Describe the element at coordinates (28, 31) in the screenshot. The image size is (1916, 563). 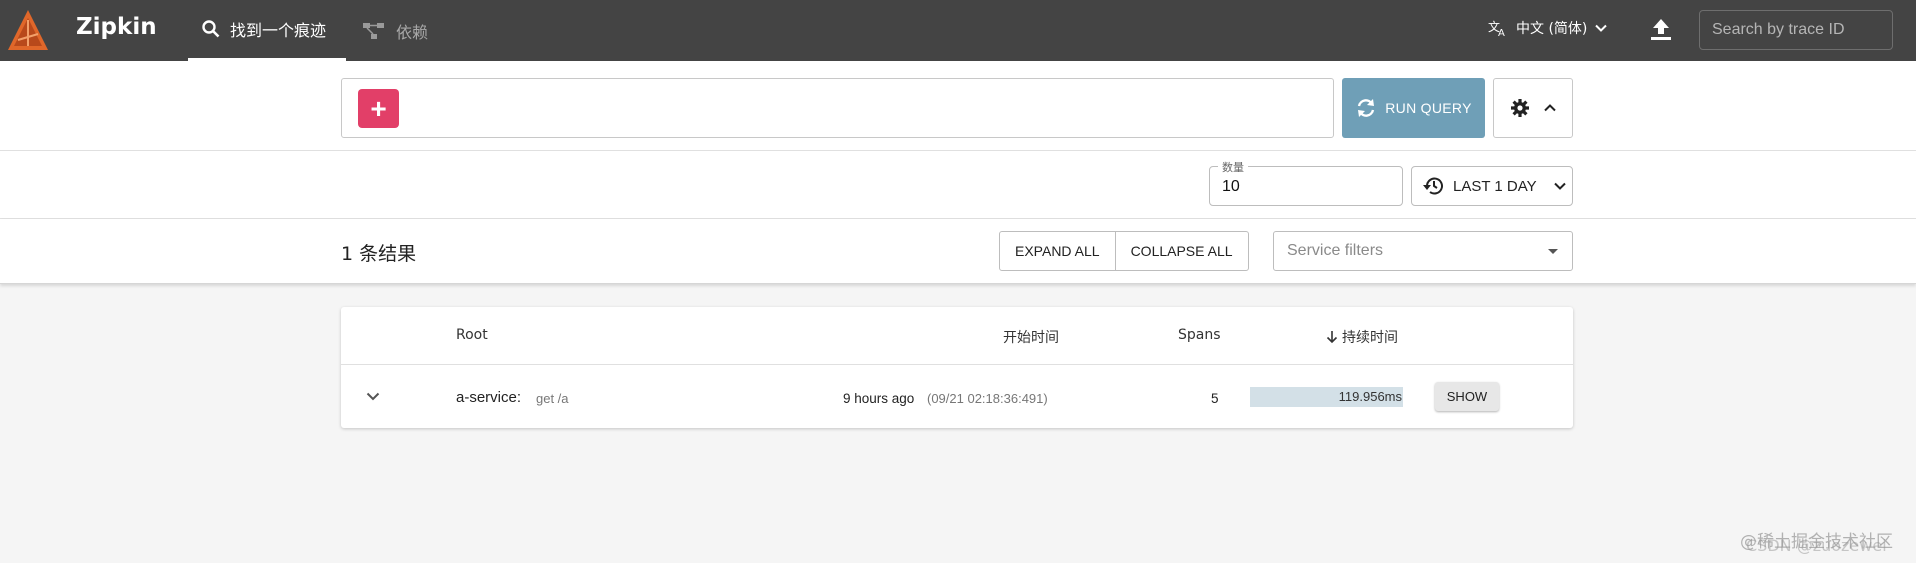
I see `zipkin-logo-icon` at that location.